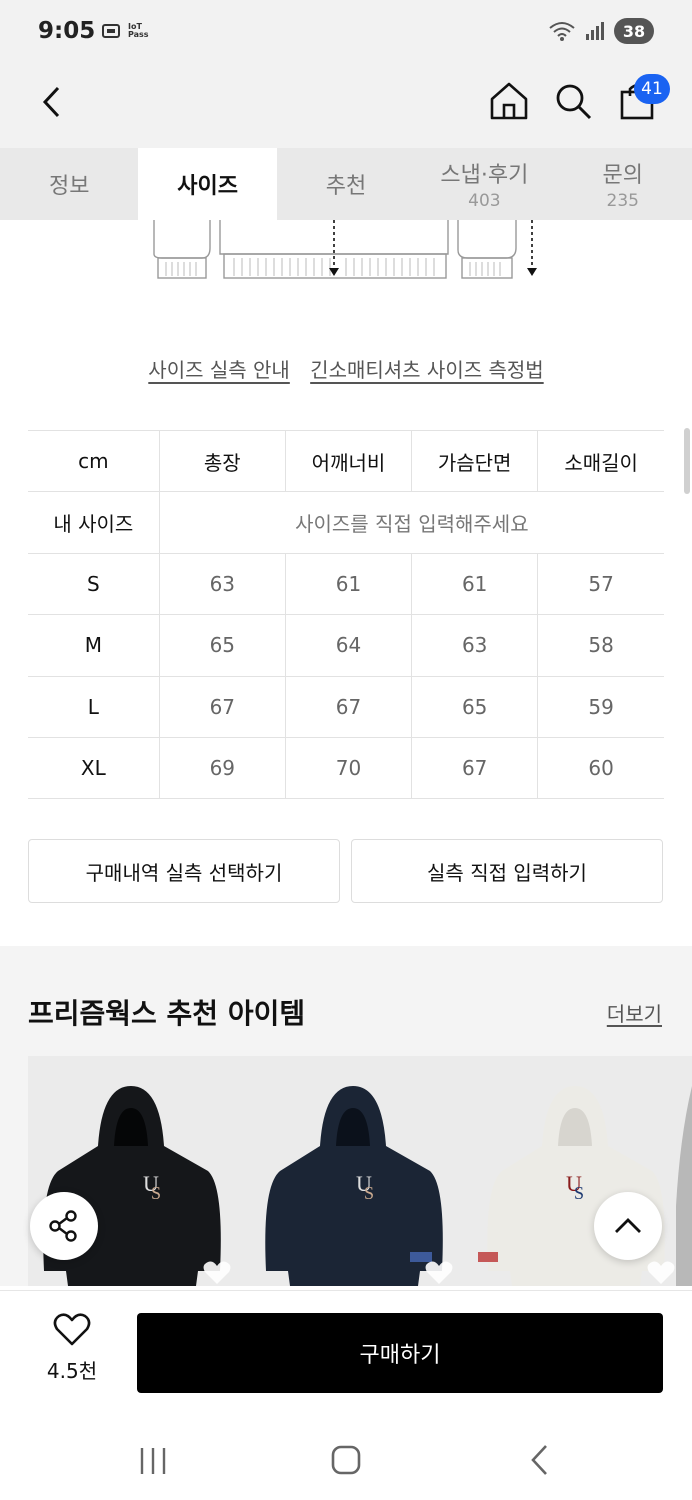  Describe the element at coordinates (67, 31) in the screenshot. I see `status-time: 9:05` at that location.